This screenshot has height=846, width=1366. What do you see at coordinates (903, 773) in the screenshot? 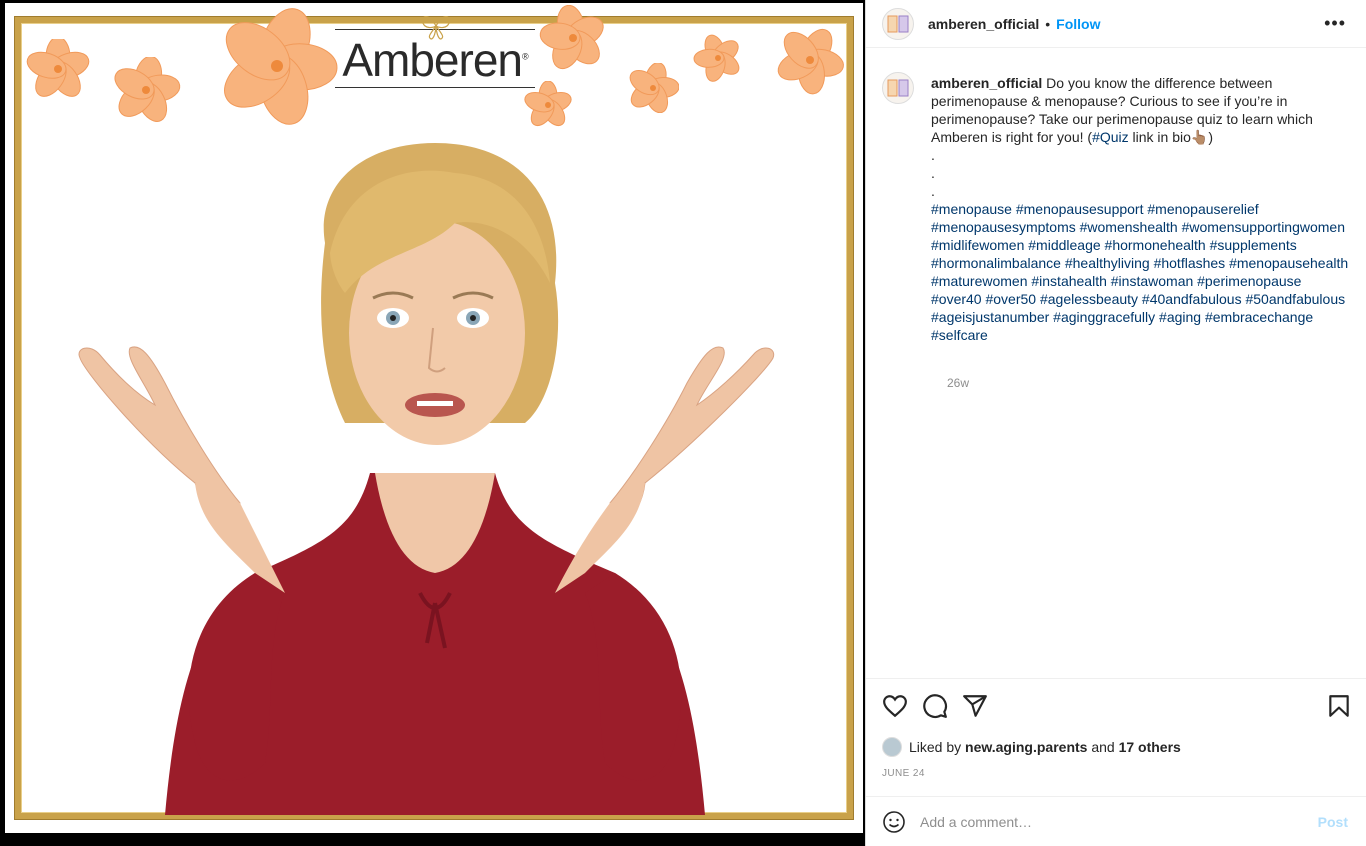
I see `post-date: JUNE 24` at bounding box center [903, 773].